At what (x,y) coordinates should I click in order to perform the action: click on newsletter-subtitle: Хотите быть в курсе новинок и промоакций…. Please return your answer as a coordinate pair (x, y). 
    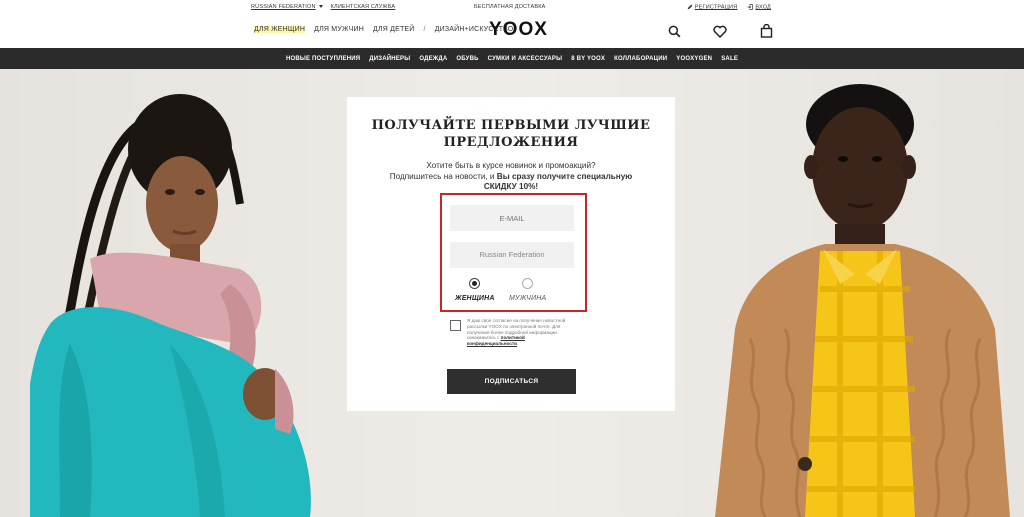
    Looking at the image, I should click on (511, 177).